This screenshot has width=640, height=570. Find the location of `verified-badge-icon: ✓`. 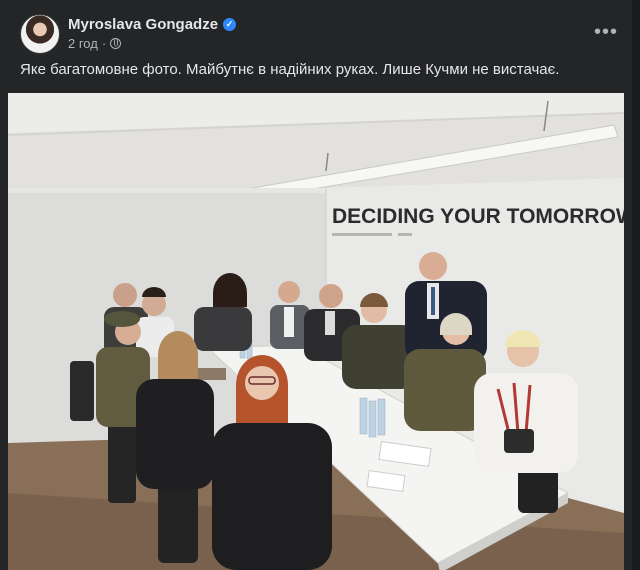

verified-badge-icon: ✓ is located at coordinates (230, 24).